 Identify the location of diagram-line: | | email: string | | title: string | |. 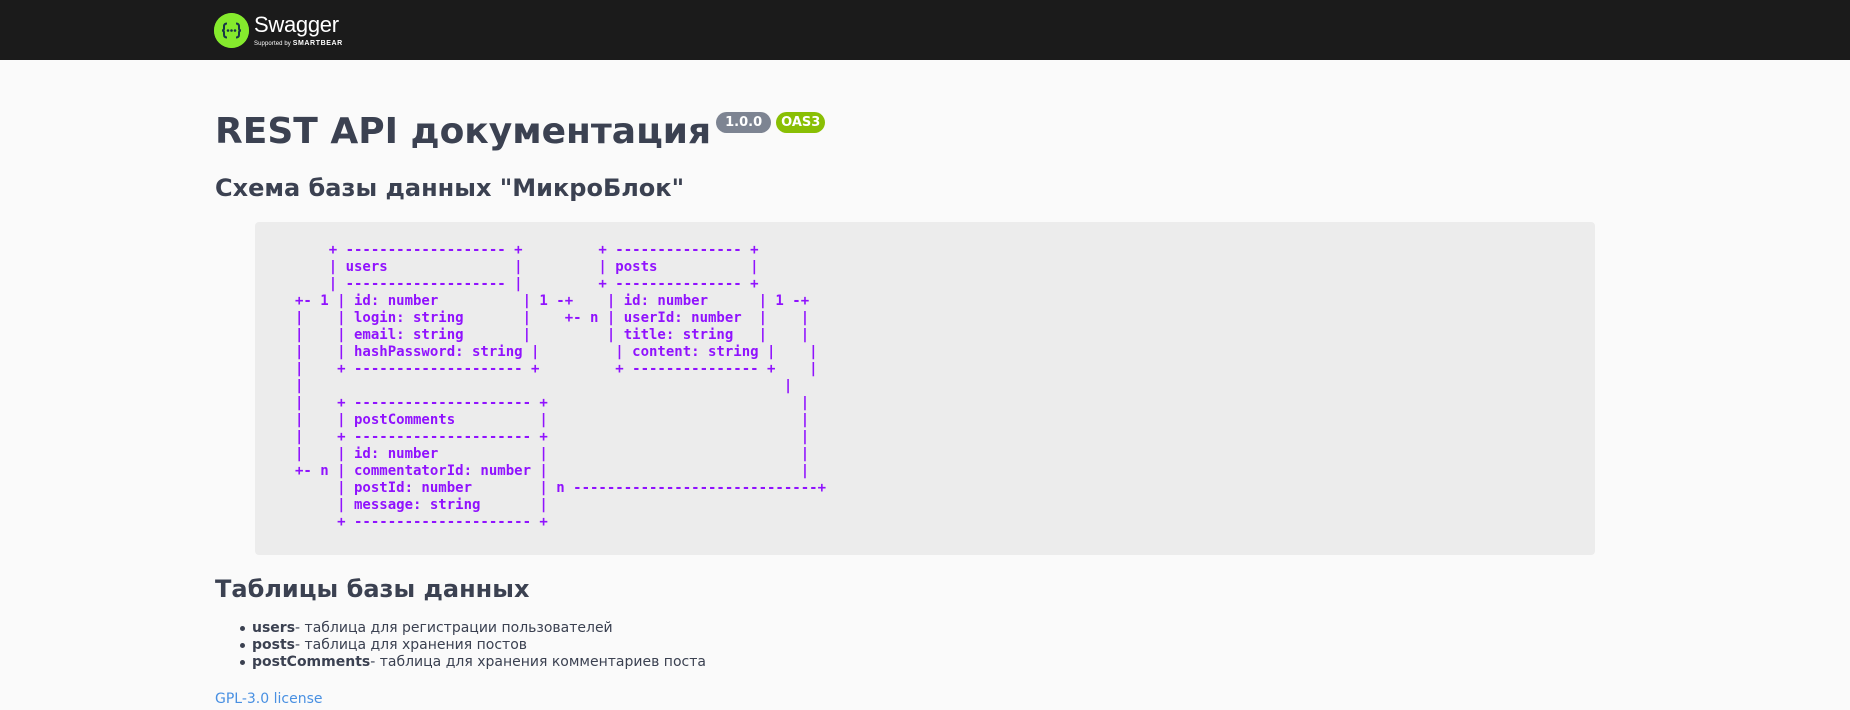
(552, 335).